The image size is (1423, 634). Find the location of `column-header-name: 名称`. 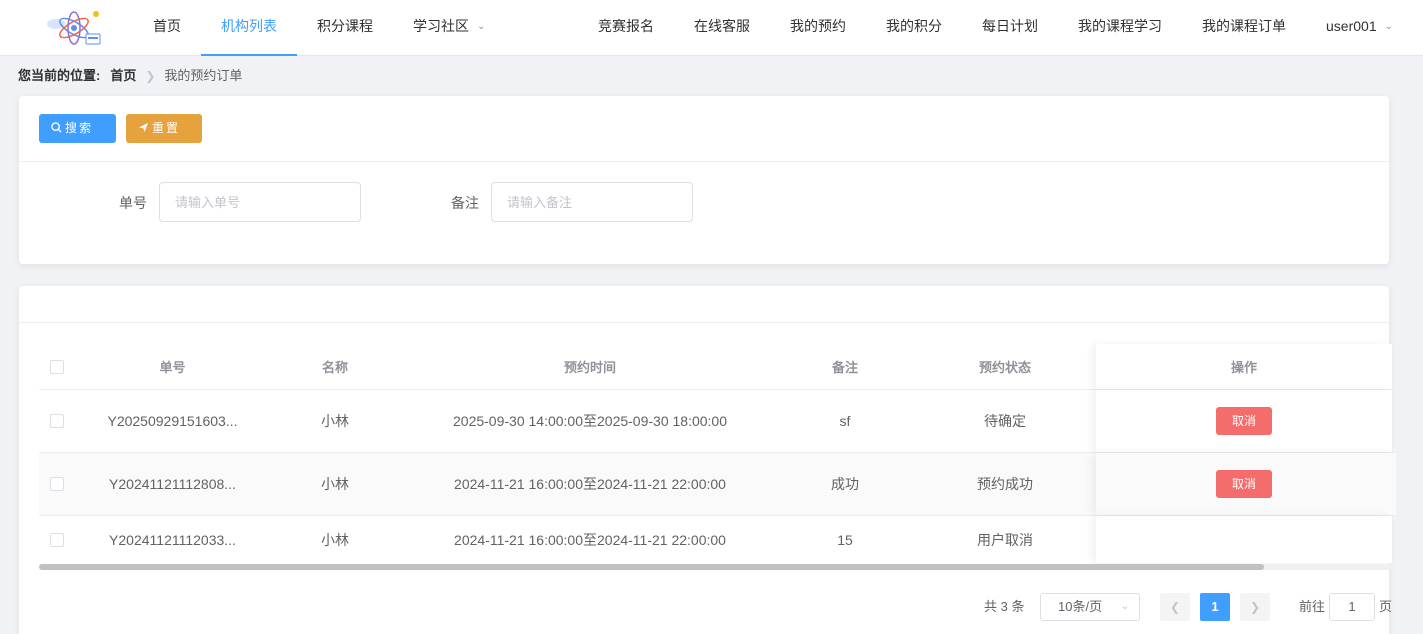

column-header-name: 名称 is located at coordinates (334, 367).